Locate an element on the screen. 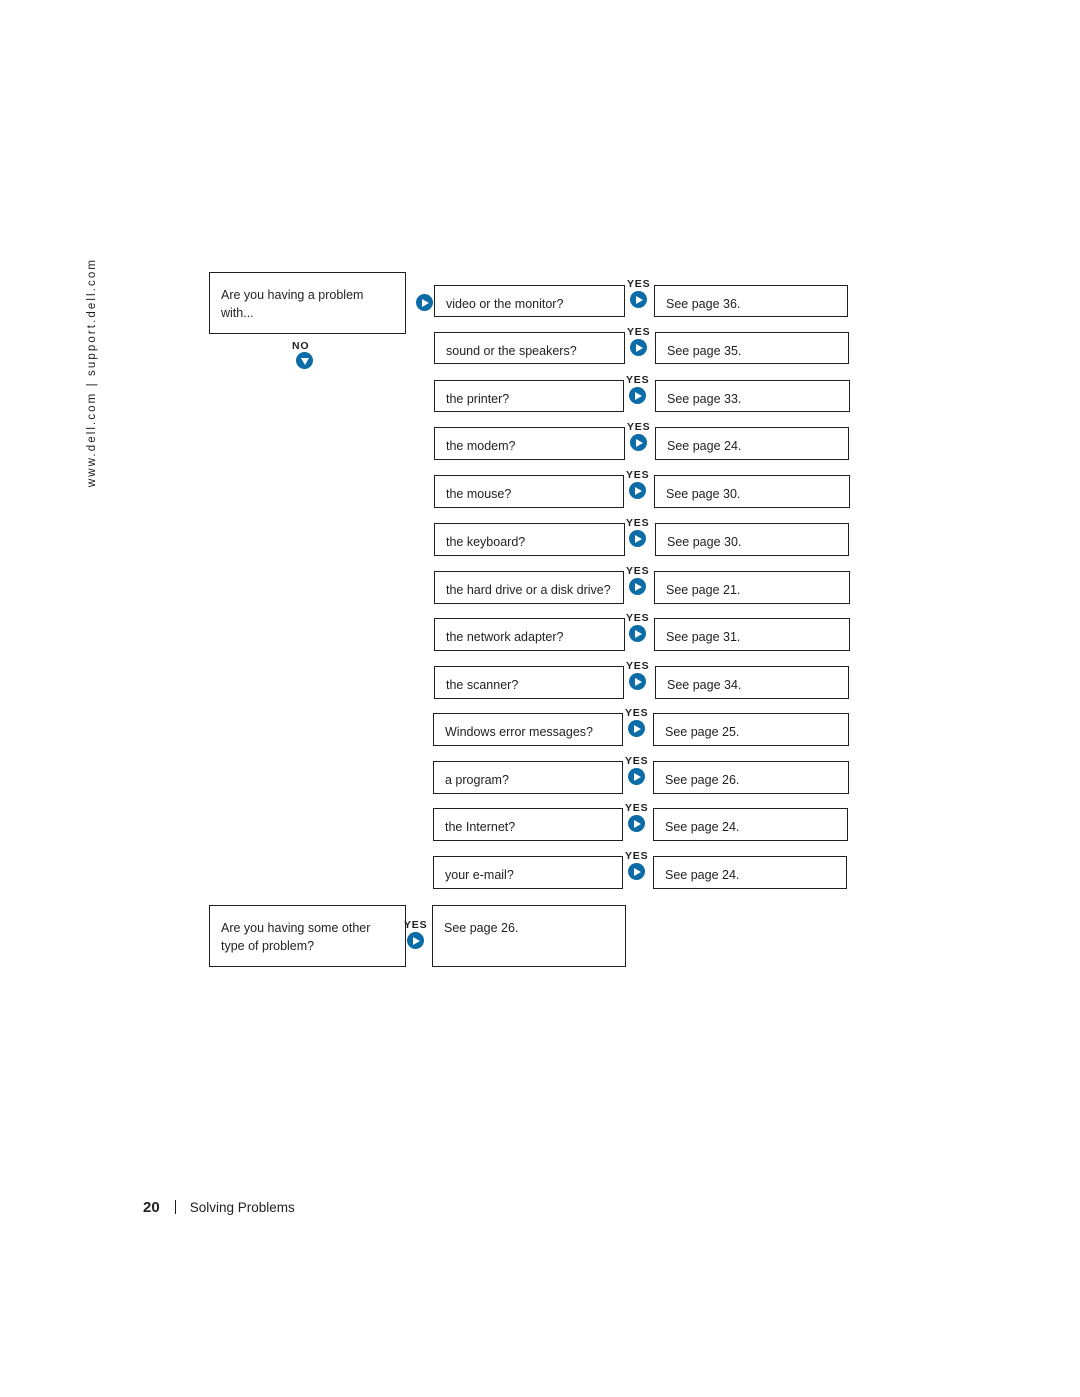  flow-other-yes-label: YES is located at coordinates (416, 925).